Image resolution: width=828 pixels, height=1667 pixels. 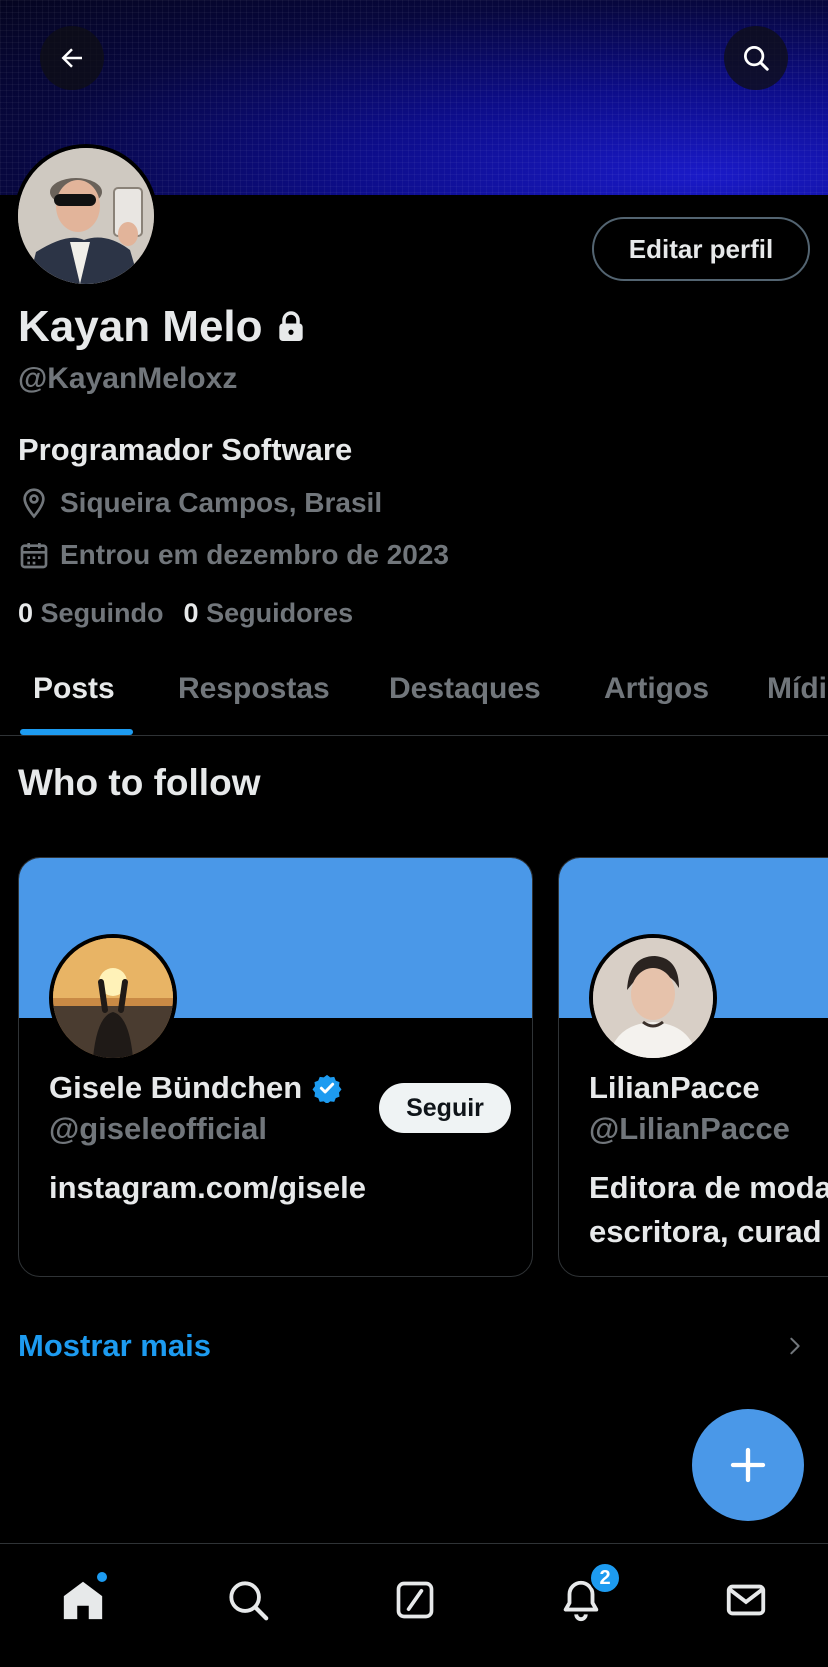 I want to click on who-to-follow-title: Who to follow, so click(x=139, y=782).